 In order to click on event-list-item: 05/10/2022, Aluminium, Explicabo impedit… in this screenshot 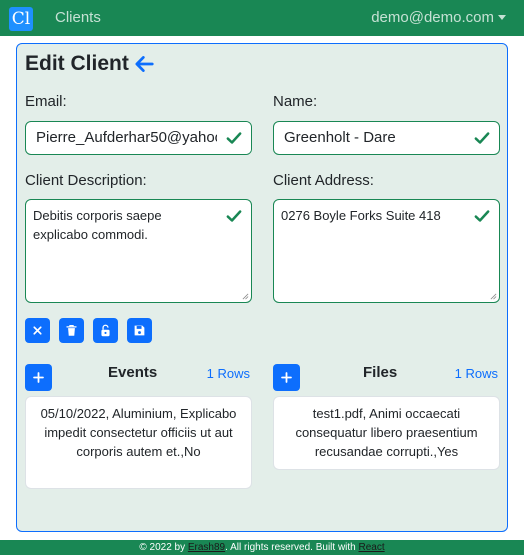, I will do `click(138, 442)`.